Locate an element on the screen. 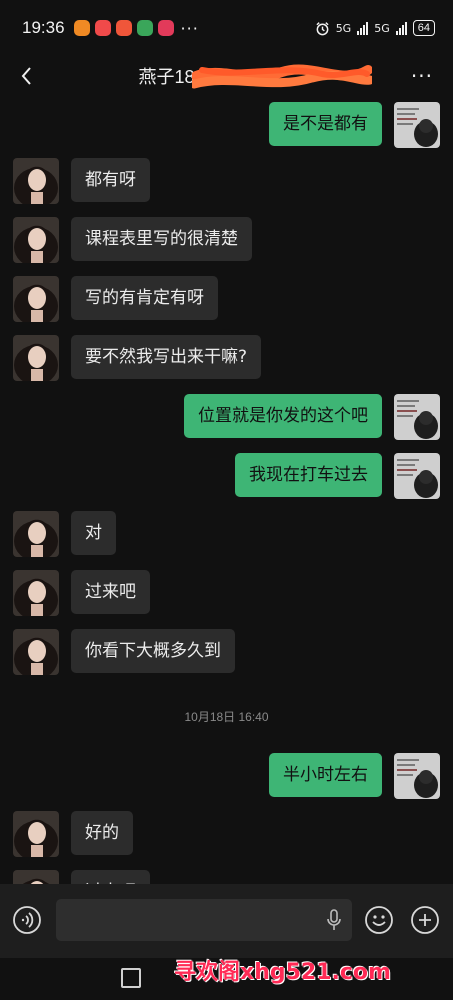 Image resolution: width=453 pixels, height=1000 pixels. microphone-icon is located at coordinates (334, 920).